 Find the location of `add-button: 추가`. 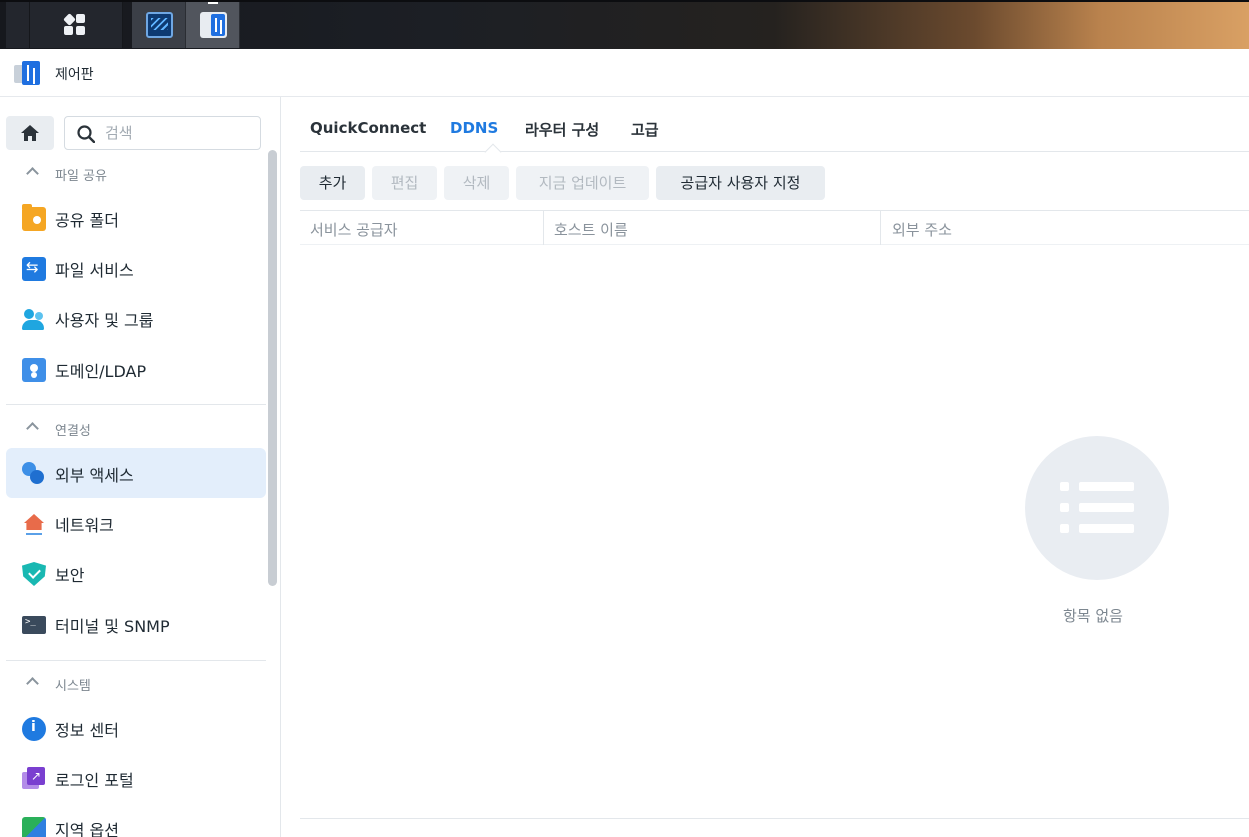

add-button: 추가 is located at coordinates (332, 183).